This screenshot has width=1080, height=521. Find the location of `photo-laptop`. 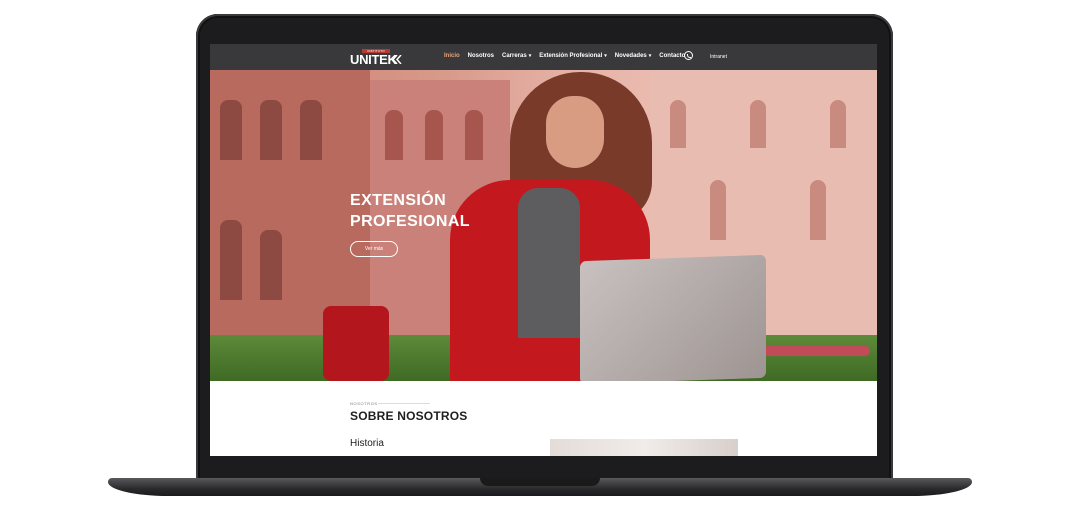

photo-laptop is located at coordinates (673, 317).